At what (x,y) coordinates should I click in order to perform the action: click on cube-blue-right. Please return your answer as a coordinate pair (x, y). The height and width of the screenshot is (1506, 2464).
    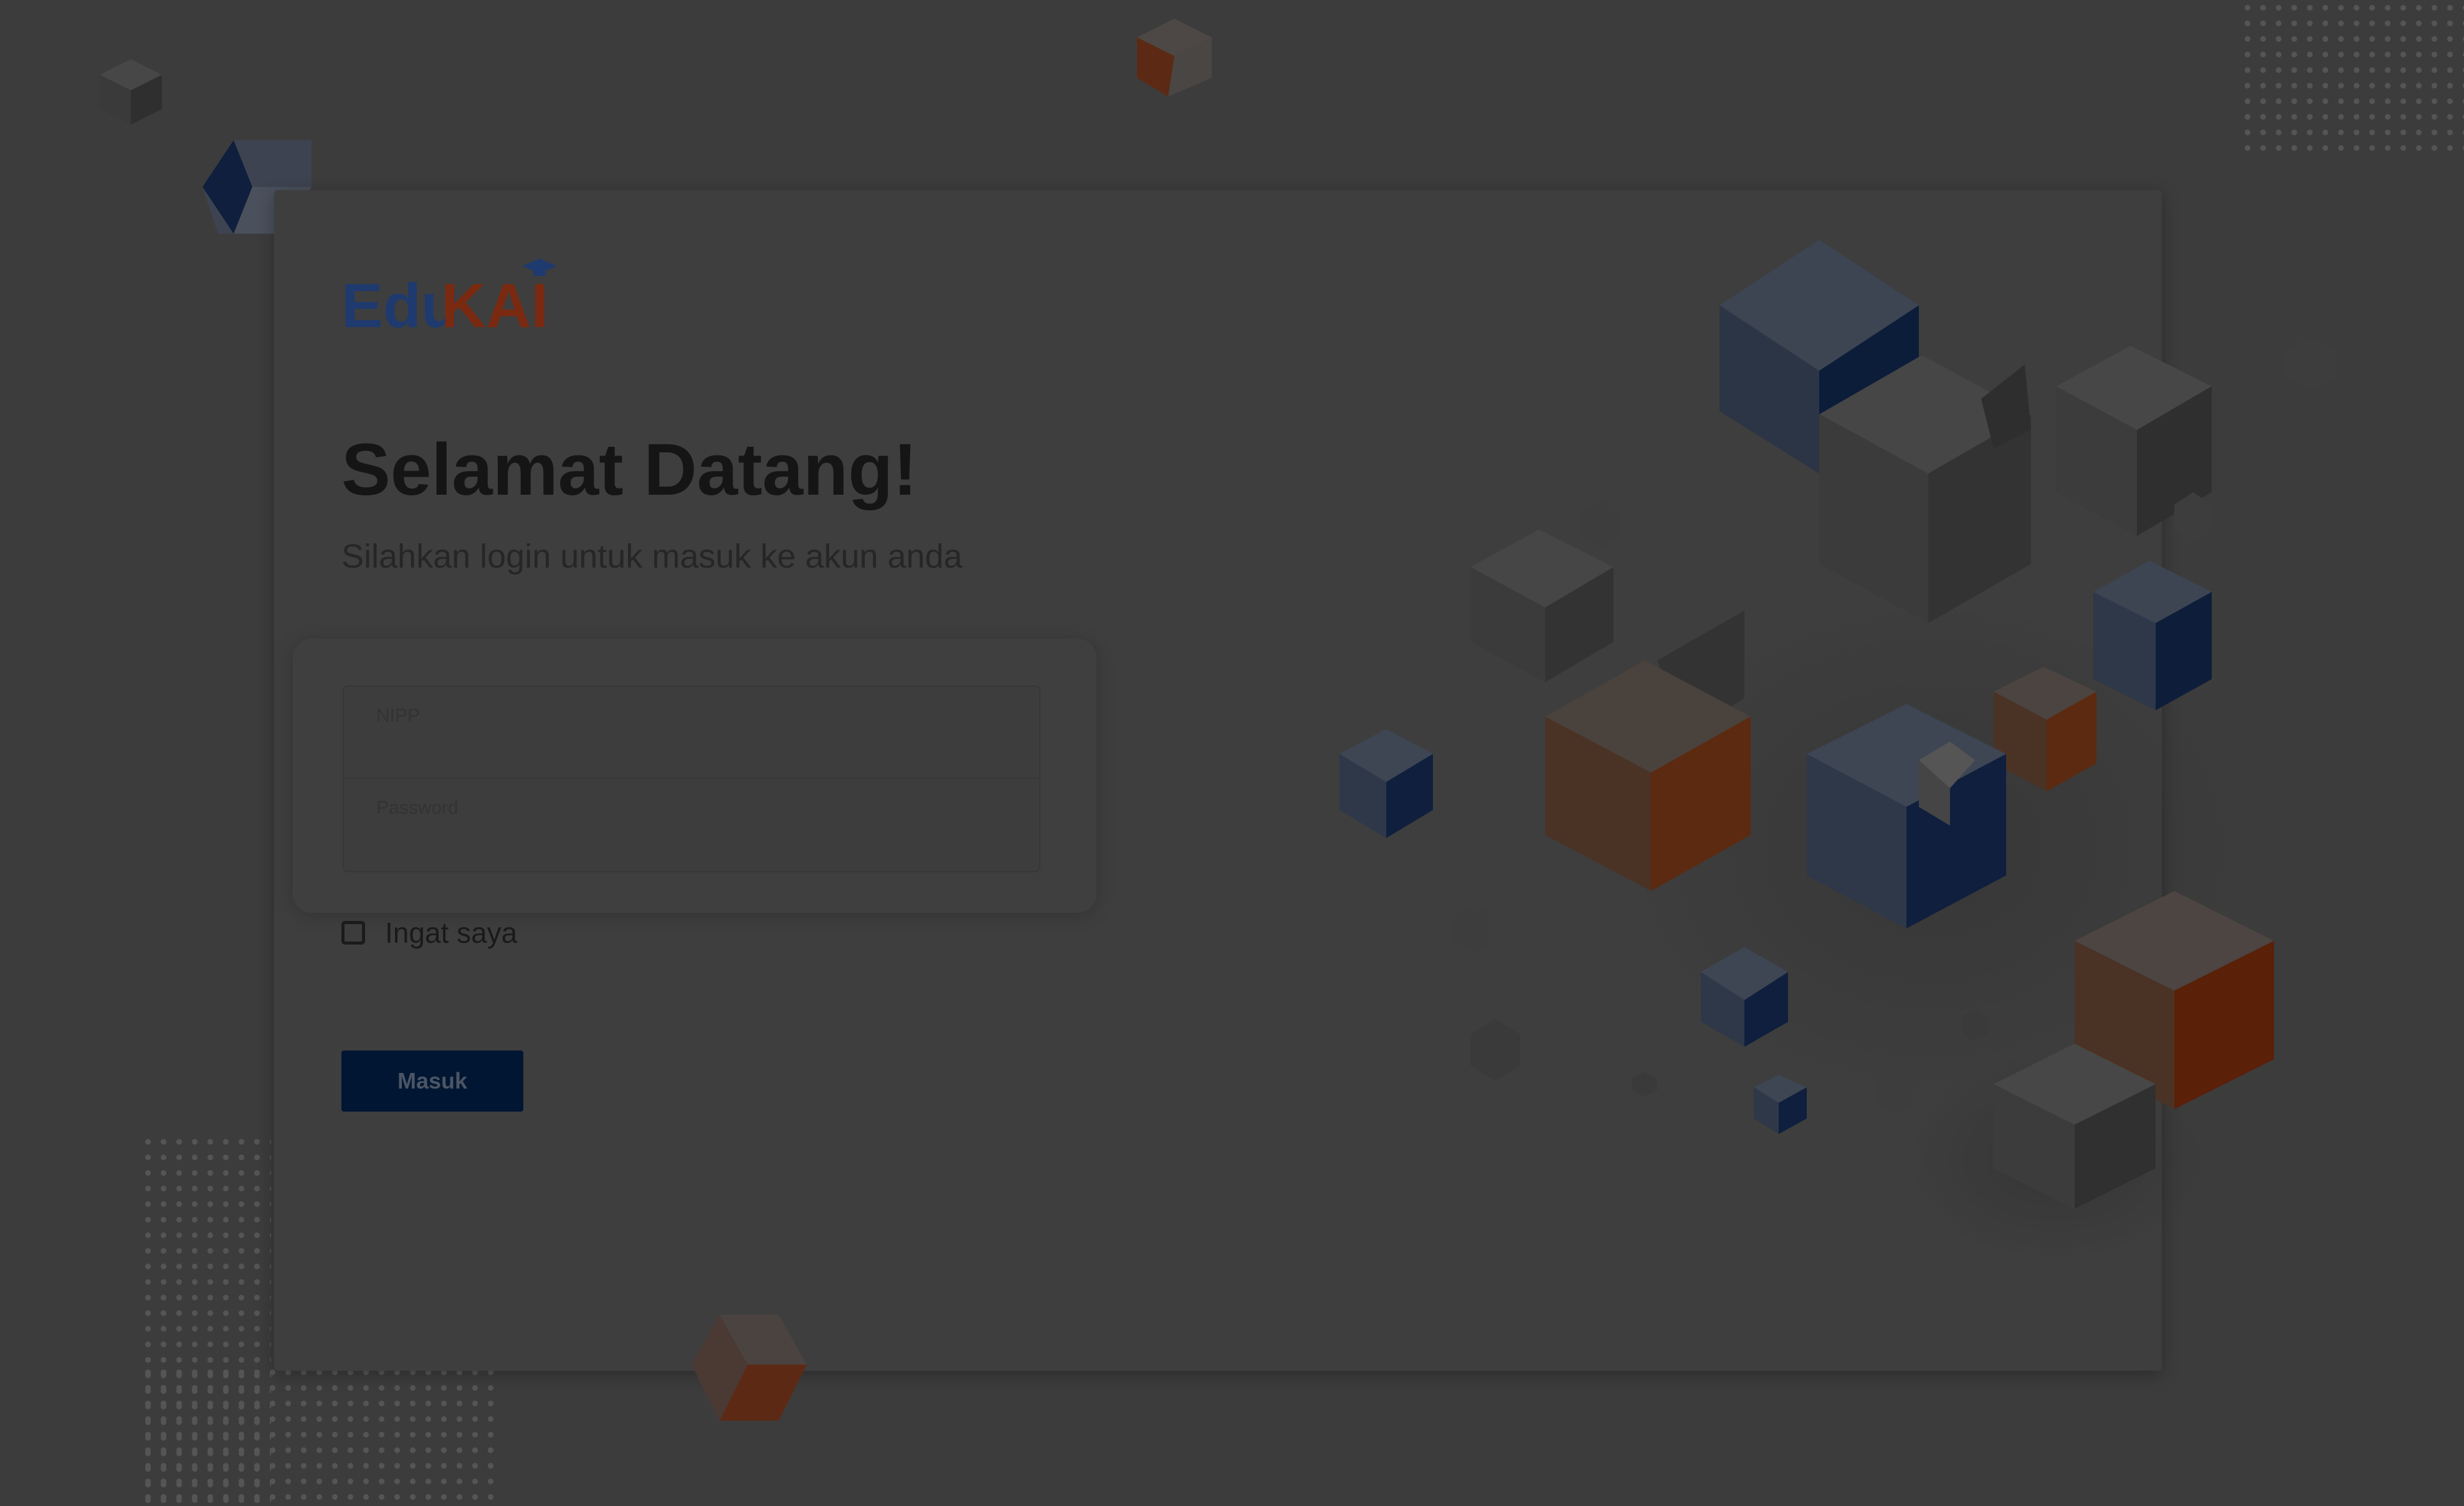
    Looking at the image, I should click on (2152, 635).